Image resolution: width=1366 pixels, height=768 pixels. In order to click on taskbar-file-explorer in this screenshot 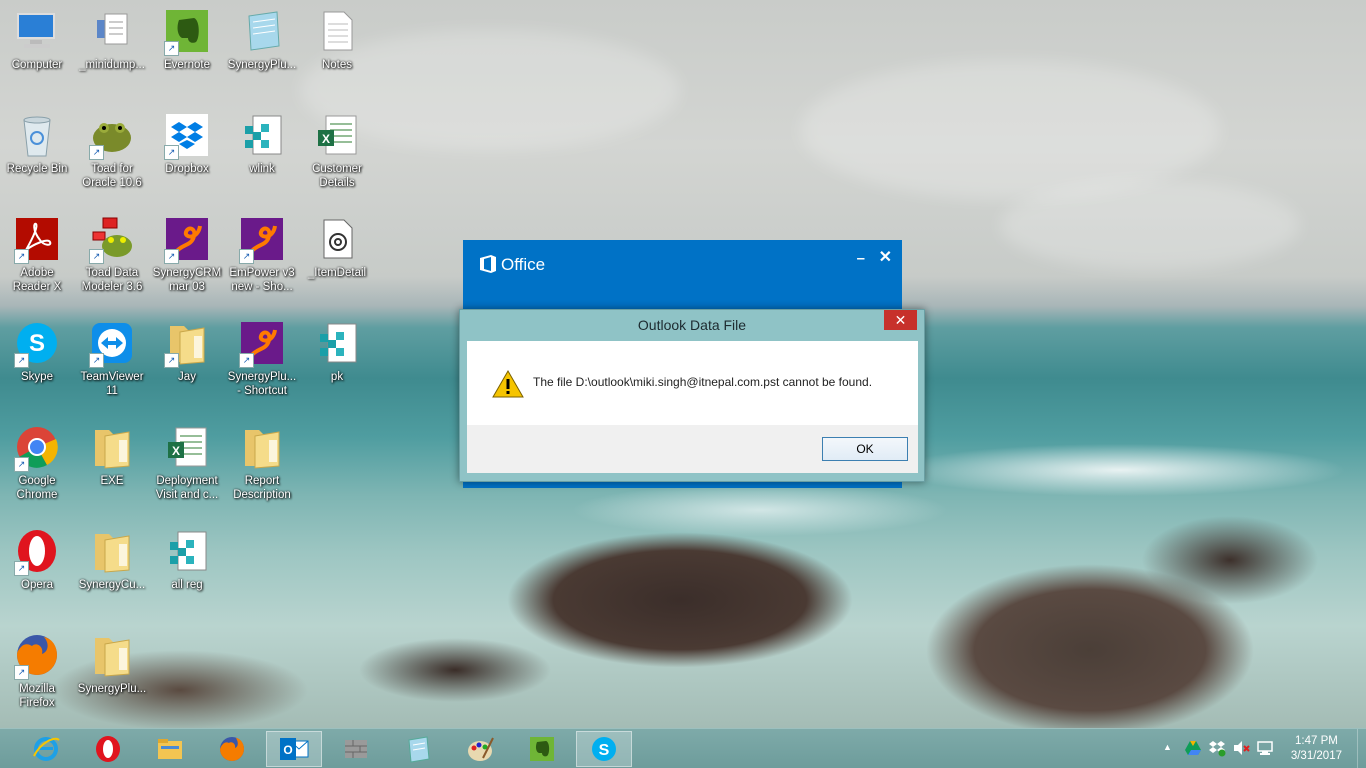, I will do `click(170, 749)`.